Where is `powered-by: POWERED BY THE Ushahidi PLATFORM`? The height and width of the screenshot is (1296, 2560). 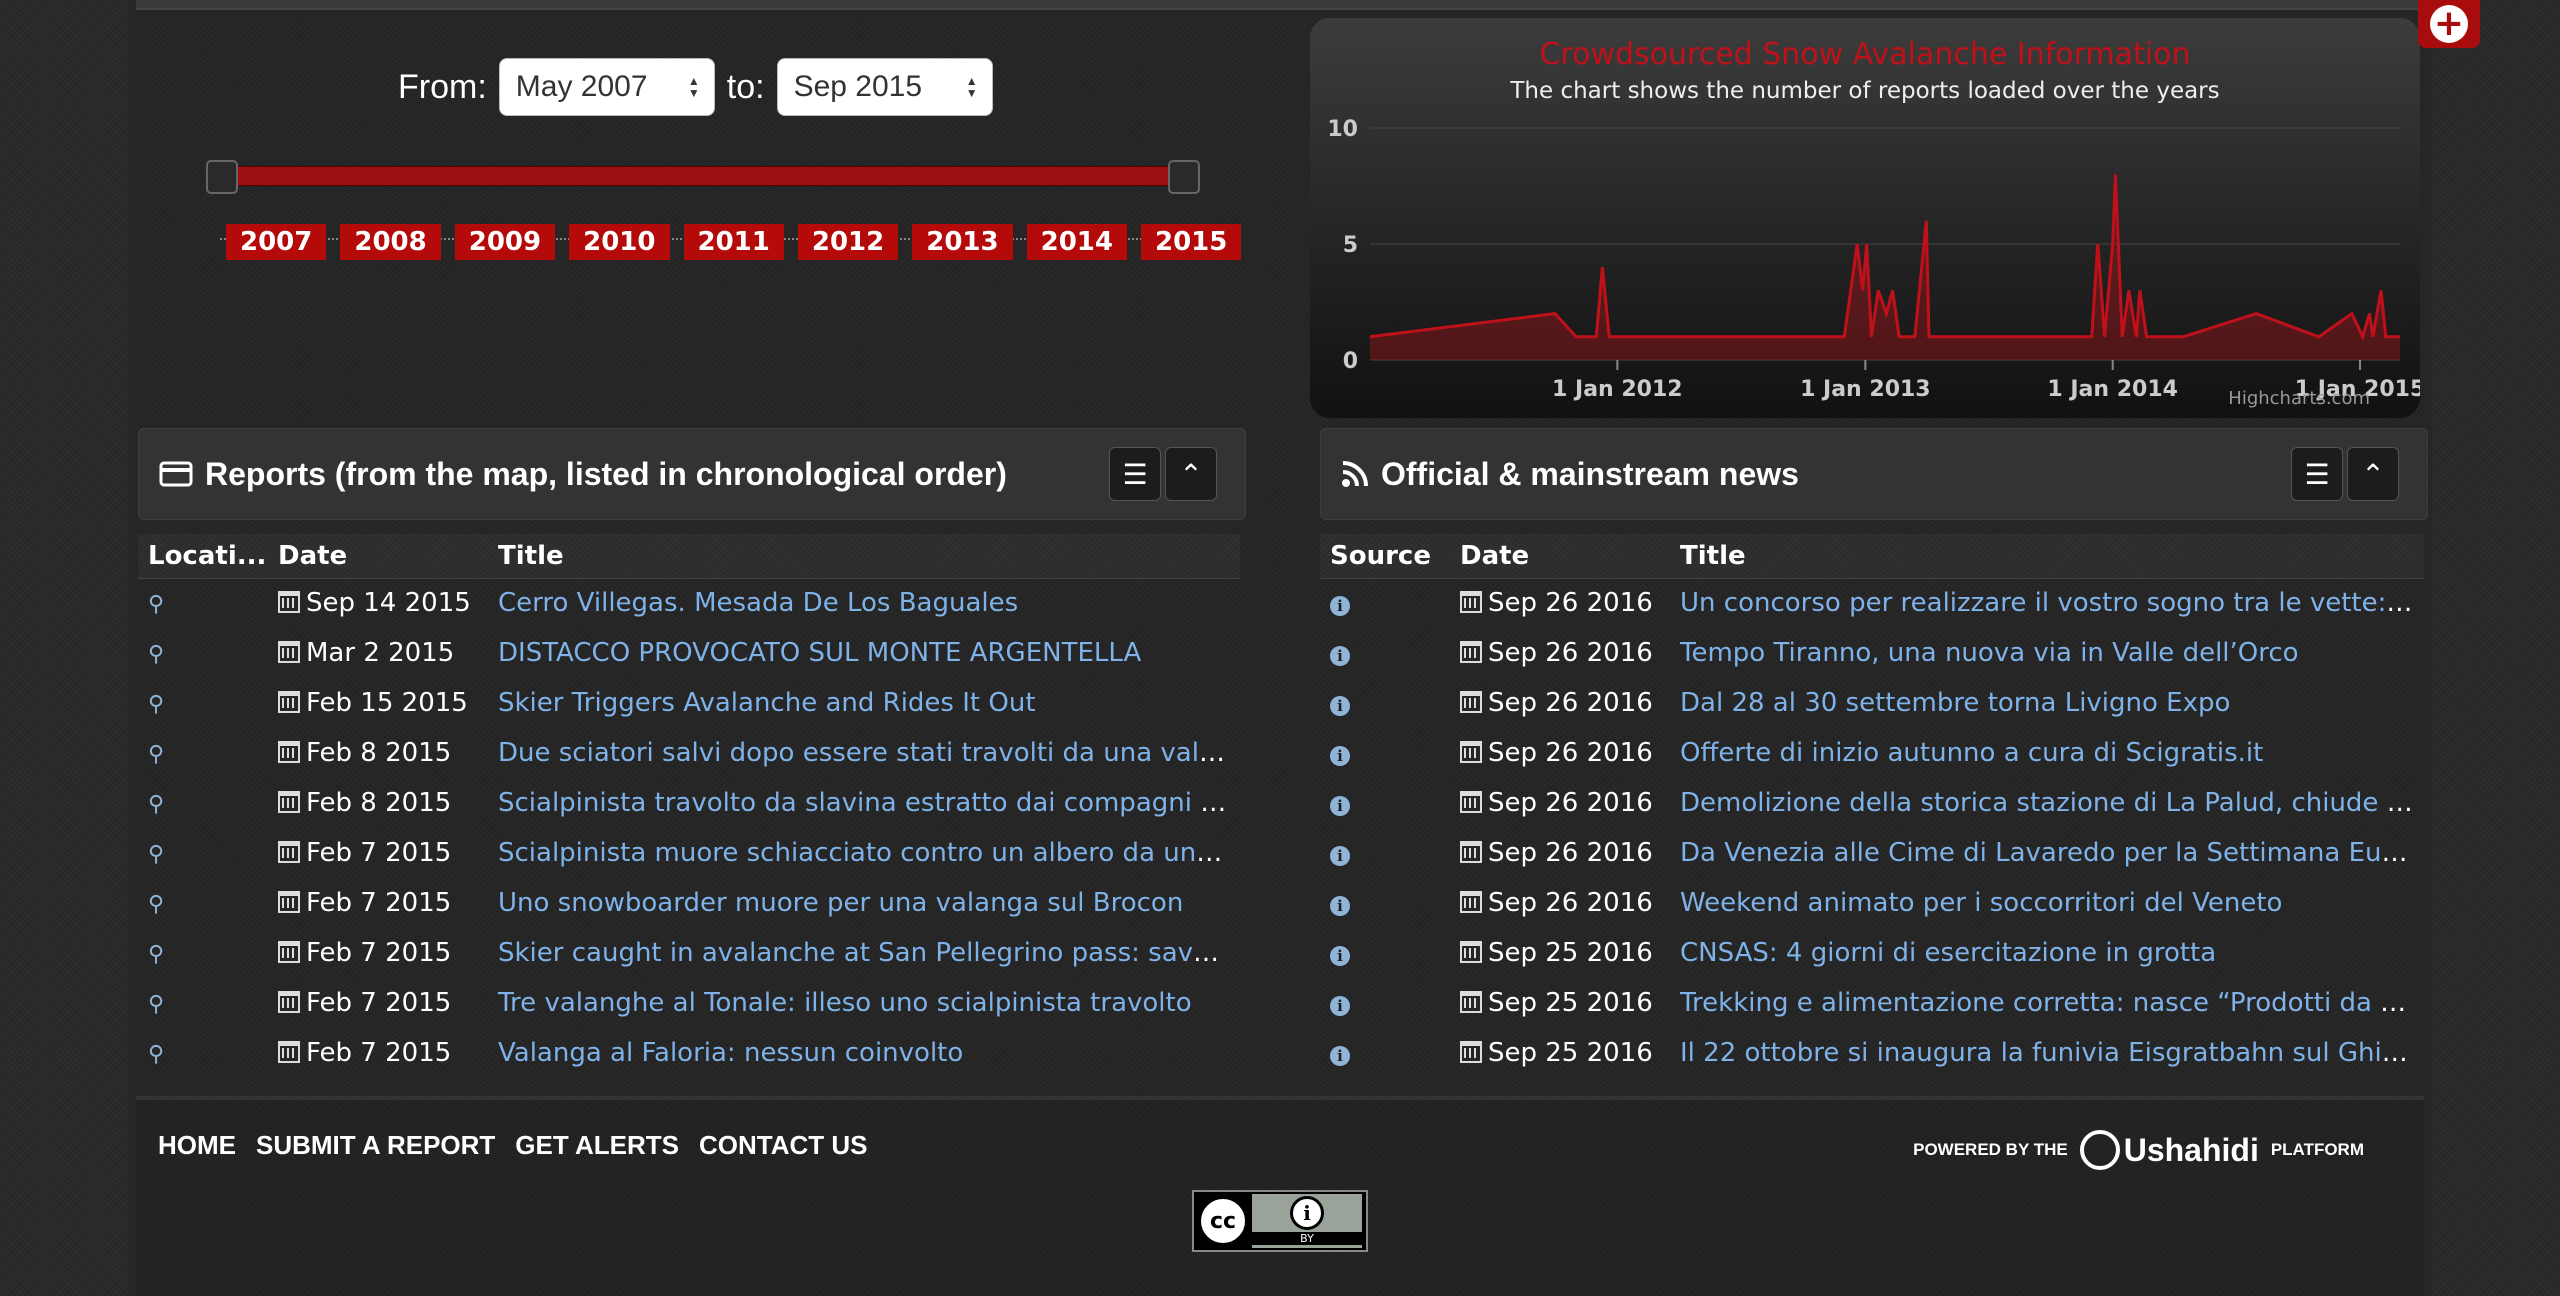
powered-by: POWERED BY THE Ushahidi PLATFORM is located at coordinates (2138, 1150).